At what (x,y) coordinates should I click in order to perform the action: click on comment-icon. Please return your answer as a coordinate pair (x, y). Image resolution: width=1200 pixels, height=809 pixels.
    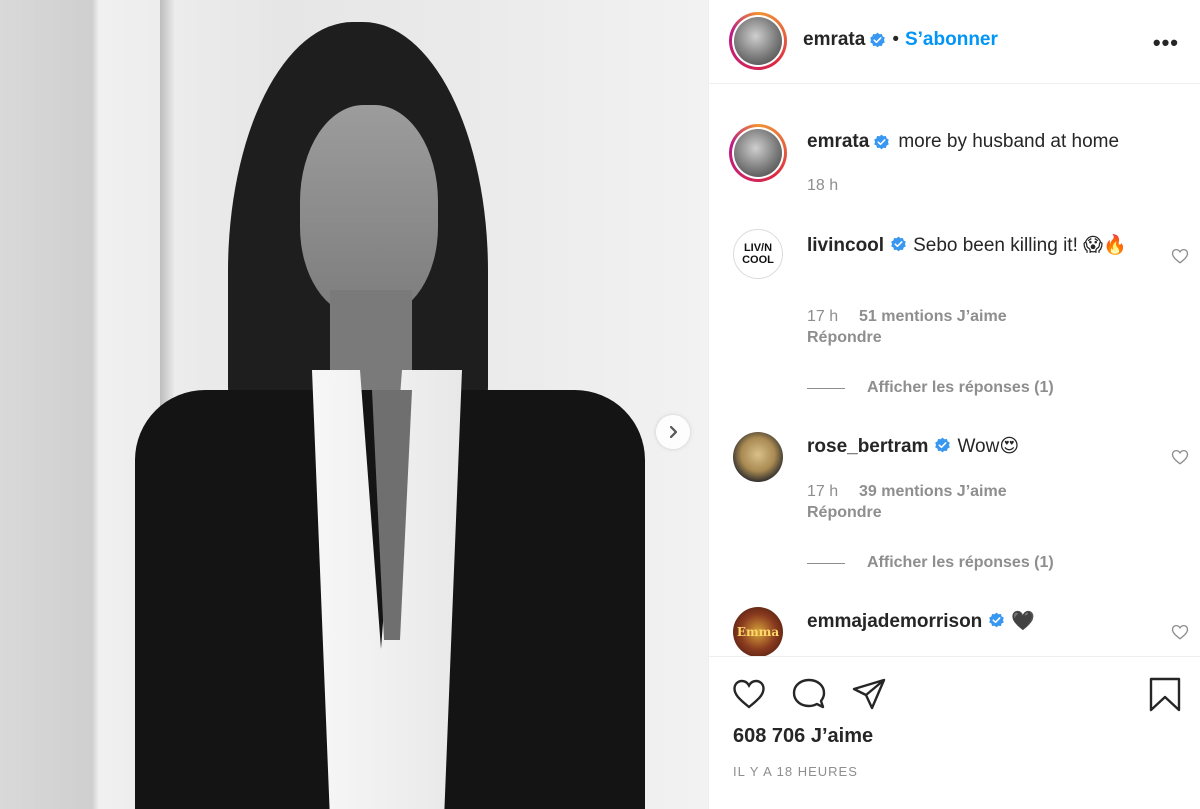
    Looking at the image, I should click on (809, 694).